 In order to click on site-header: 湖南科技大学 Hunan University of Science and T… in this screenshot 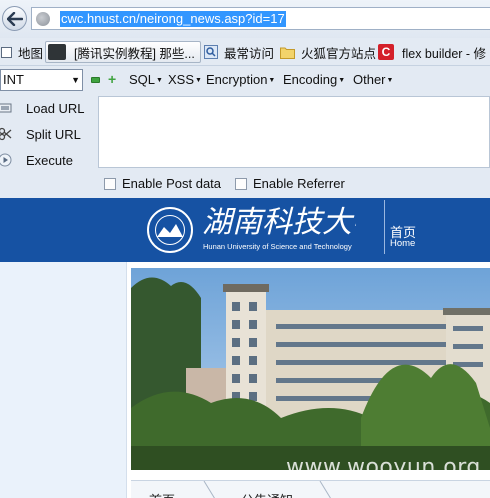, I will do `click(245, 230)`.